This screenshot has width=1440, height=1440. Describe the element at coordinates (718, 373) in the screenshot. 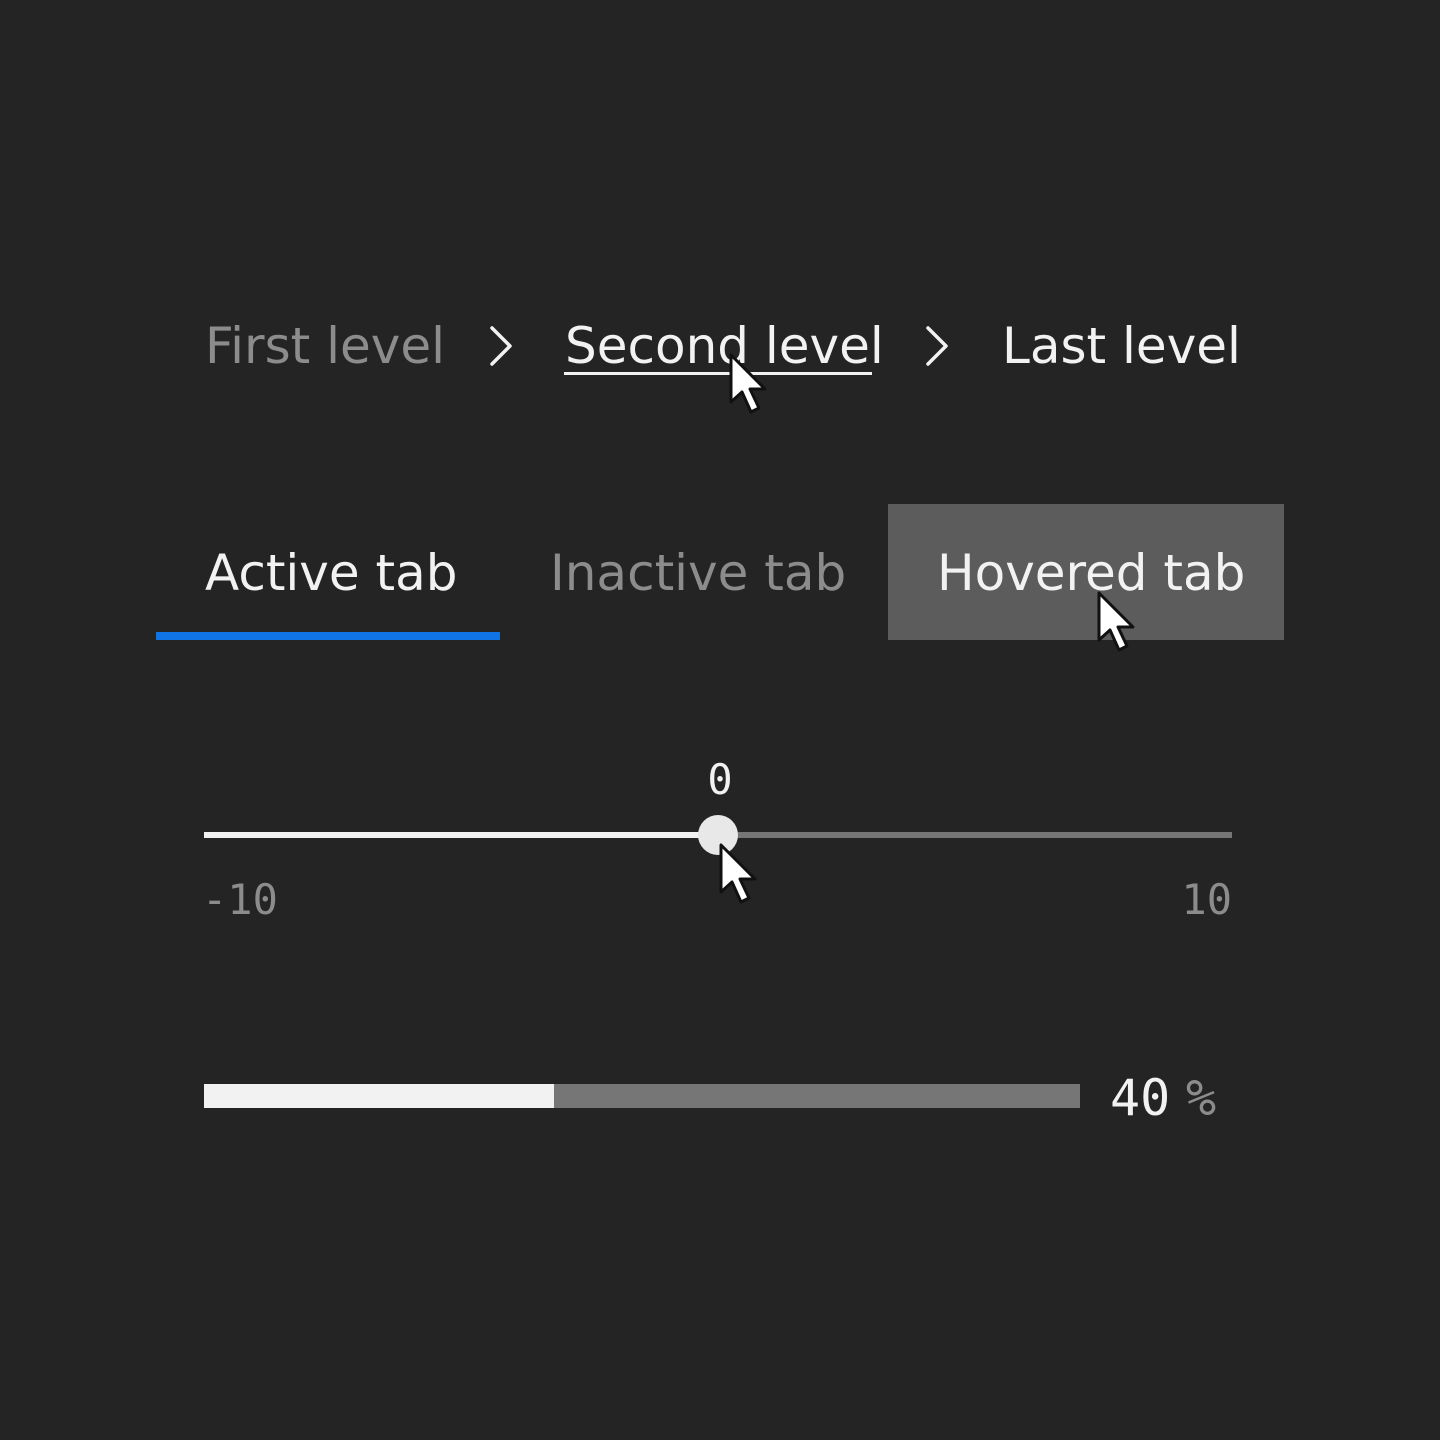

I see `breadcrumb-hover-underline` at that location.